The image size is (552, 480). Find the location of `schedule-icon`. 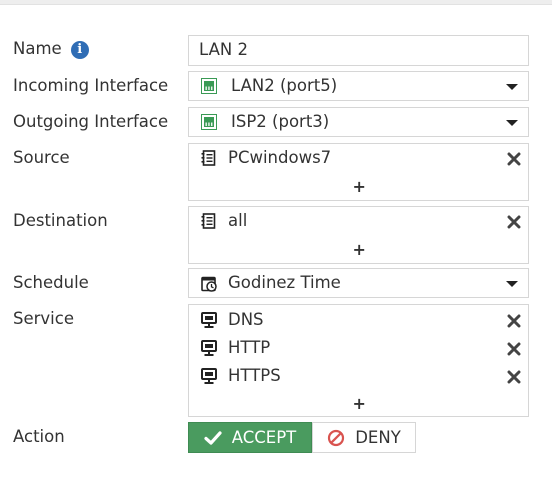

schedule-icon is located at coordinates (209, 284).